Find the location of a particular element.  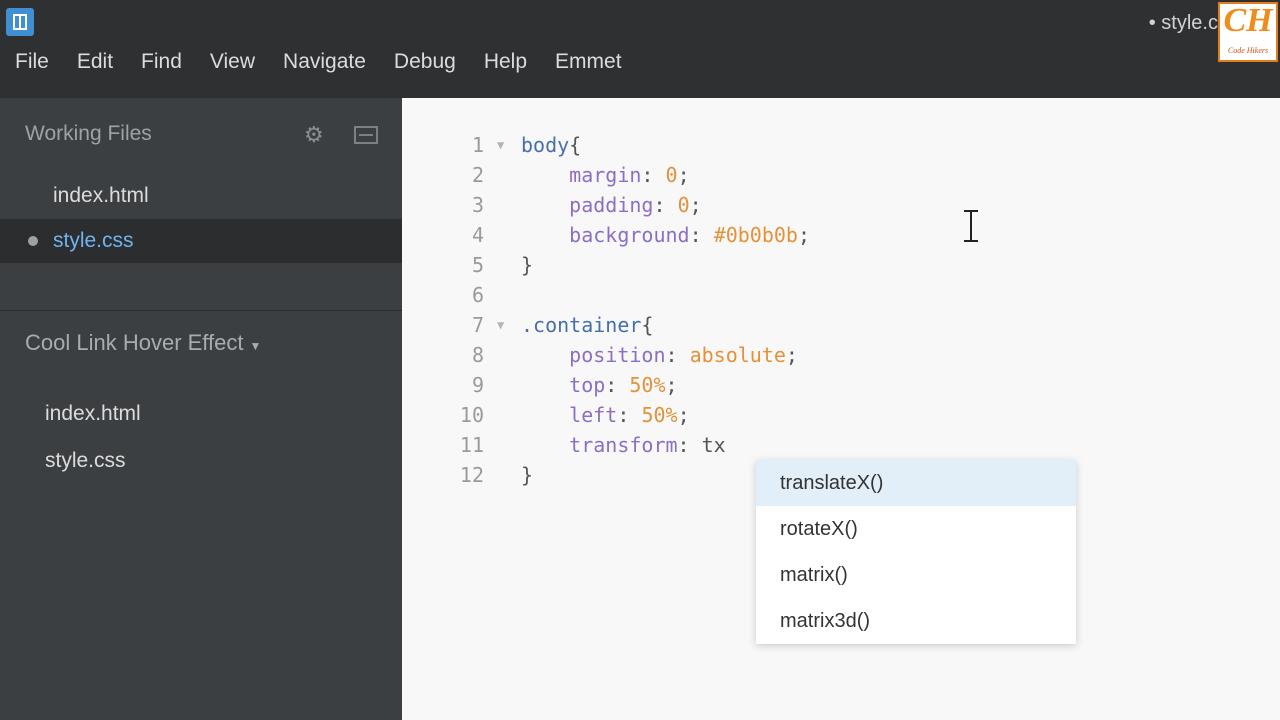

code-hikers-logo: CH Code Hikers is located at coordinates (1248, 32).